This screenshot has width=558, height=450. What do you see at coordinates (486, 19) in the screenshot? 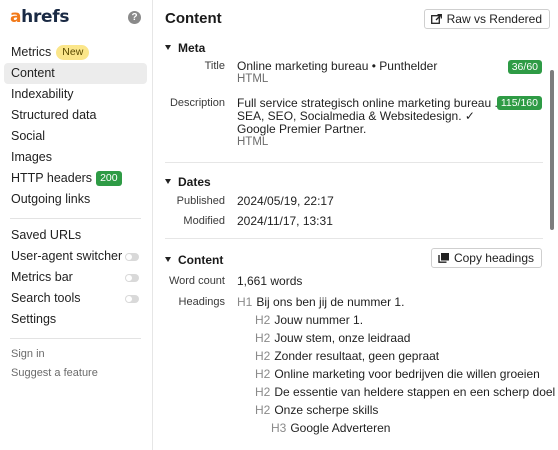
I see `raw-vs-rendered-button: Raw vs Rendered` at bounding box center [486, 19].